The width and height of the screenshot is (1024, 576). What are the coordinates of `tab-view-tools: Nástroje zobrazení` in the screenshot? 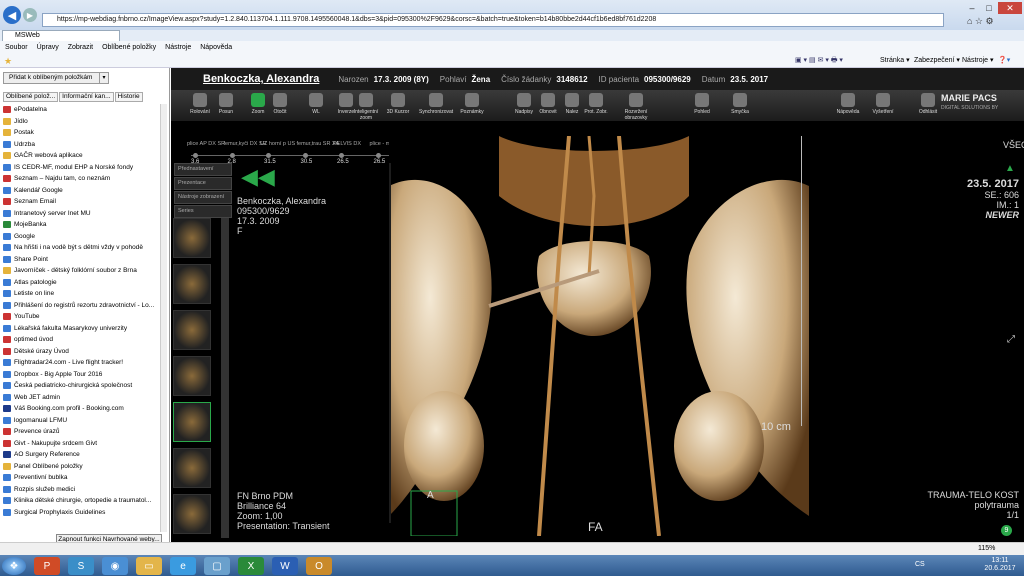 It's located at (203, 197).